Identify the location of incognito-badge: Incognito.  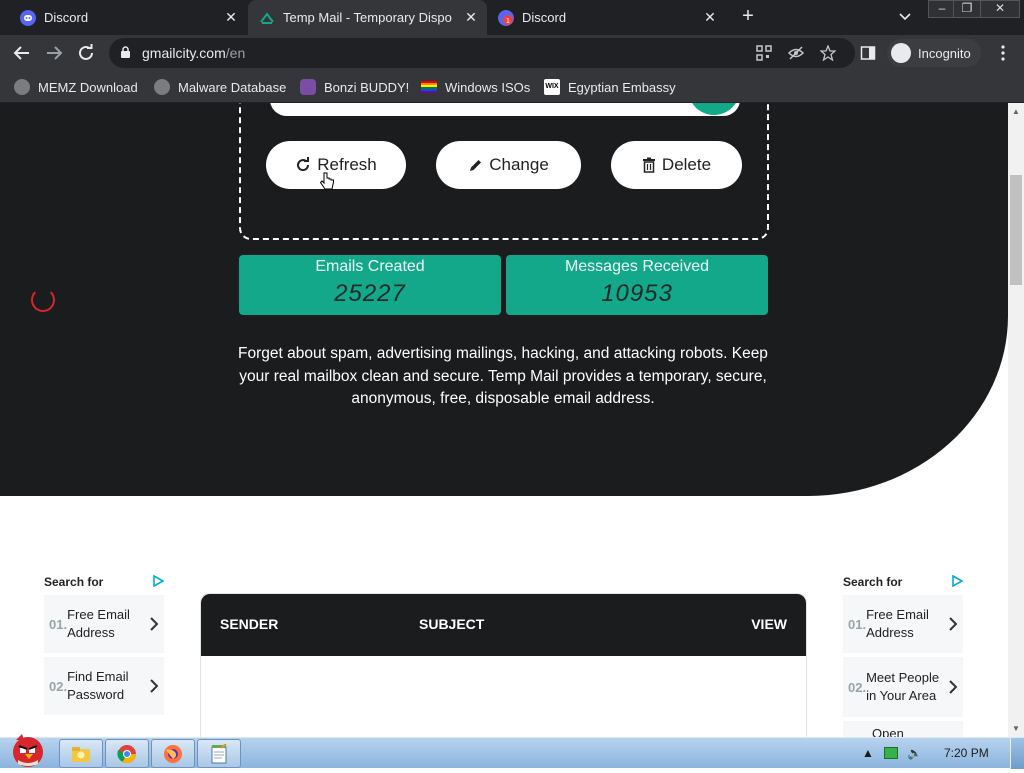
(934, 53).